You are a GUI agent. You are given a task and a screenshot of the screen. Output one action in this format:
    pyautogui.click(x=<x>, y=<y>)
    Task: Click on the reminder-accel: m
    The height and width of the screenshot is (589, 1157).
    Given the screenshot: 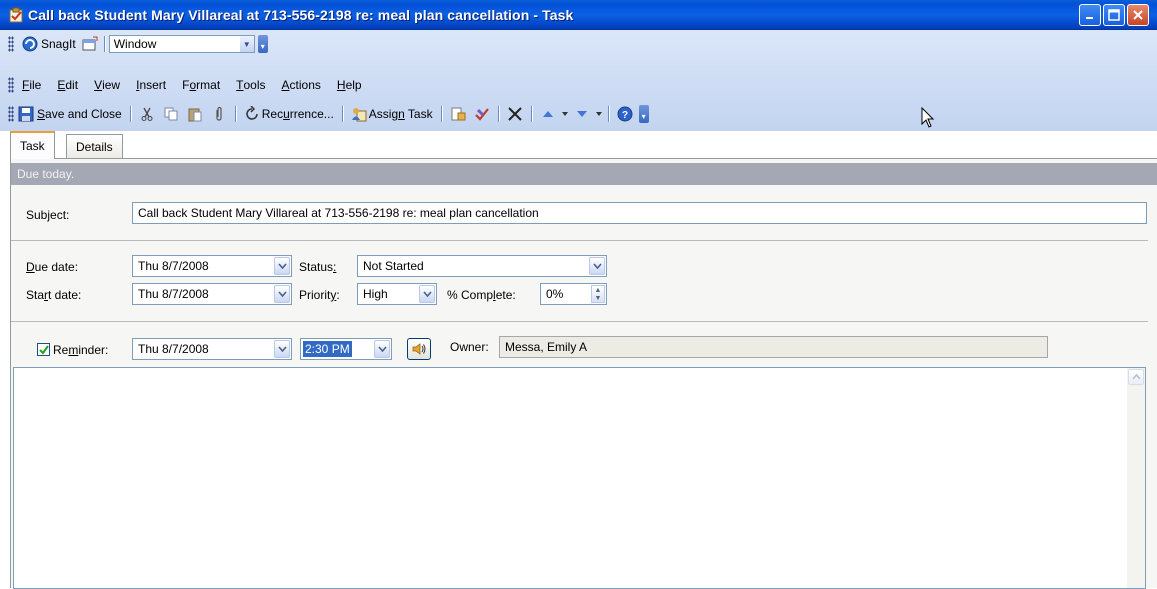 What is the action you would take?
    pyautogui.click(x=73, y=350)
    